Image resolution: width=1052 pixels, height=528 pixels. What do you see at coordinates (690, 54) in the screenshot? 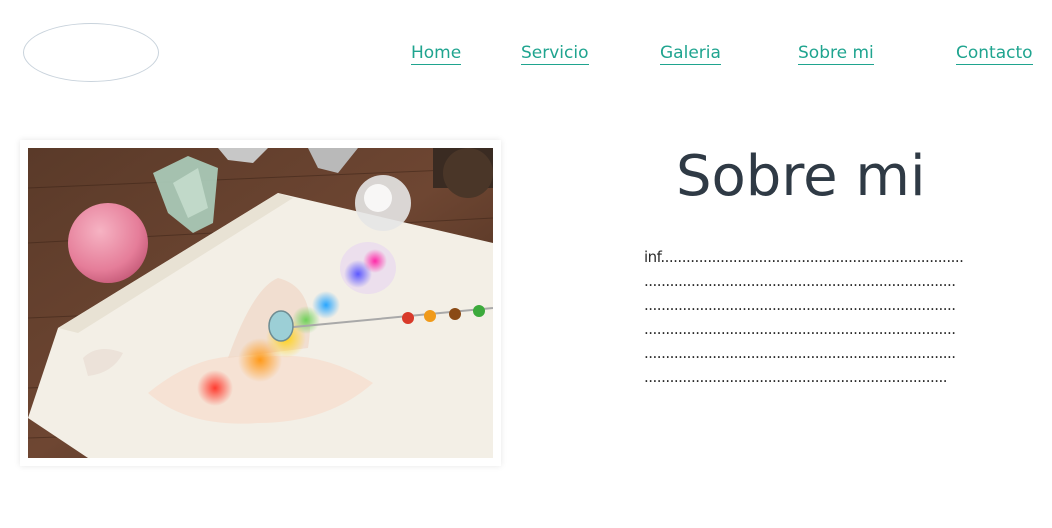
I see `nav-galeria: Galeria` at bounding box center [690, 54].